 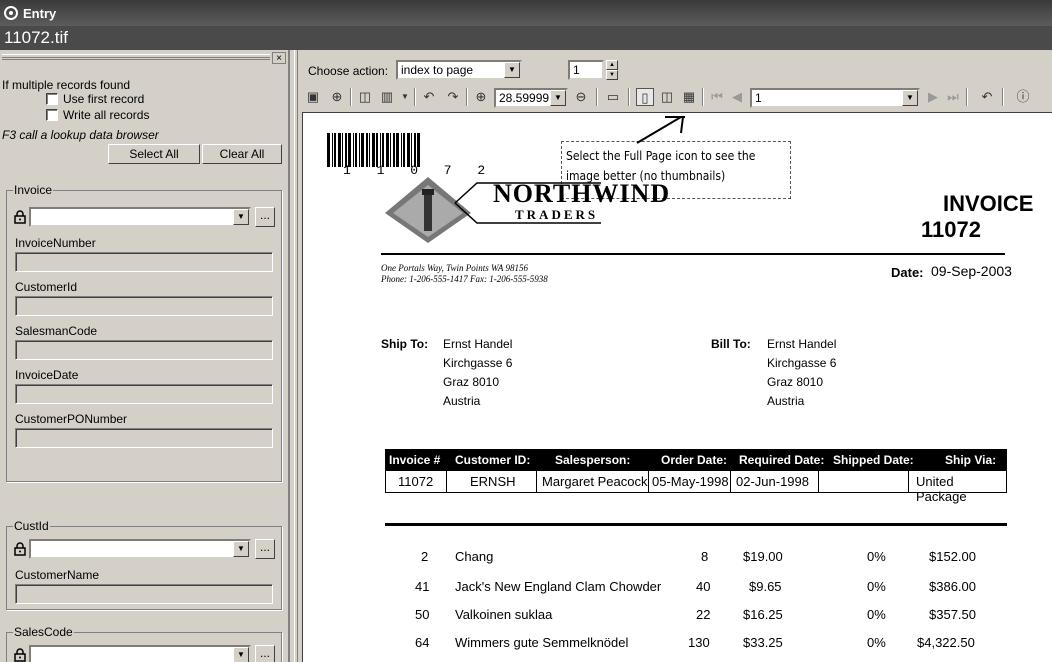 What do you see at coordinates (613, 97) in the screenshot?
I see `fit-width-icon: ▭` at bounding box center [613, 97].